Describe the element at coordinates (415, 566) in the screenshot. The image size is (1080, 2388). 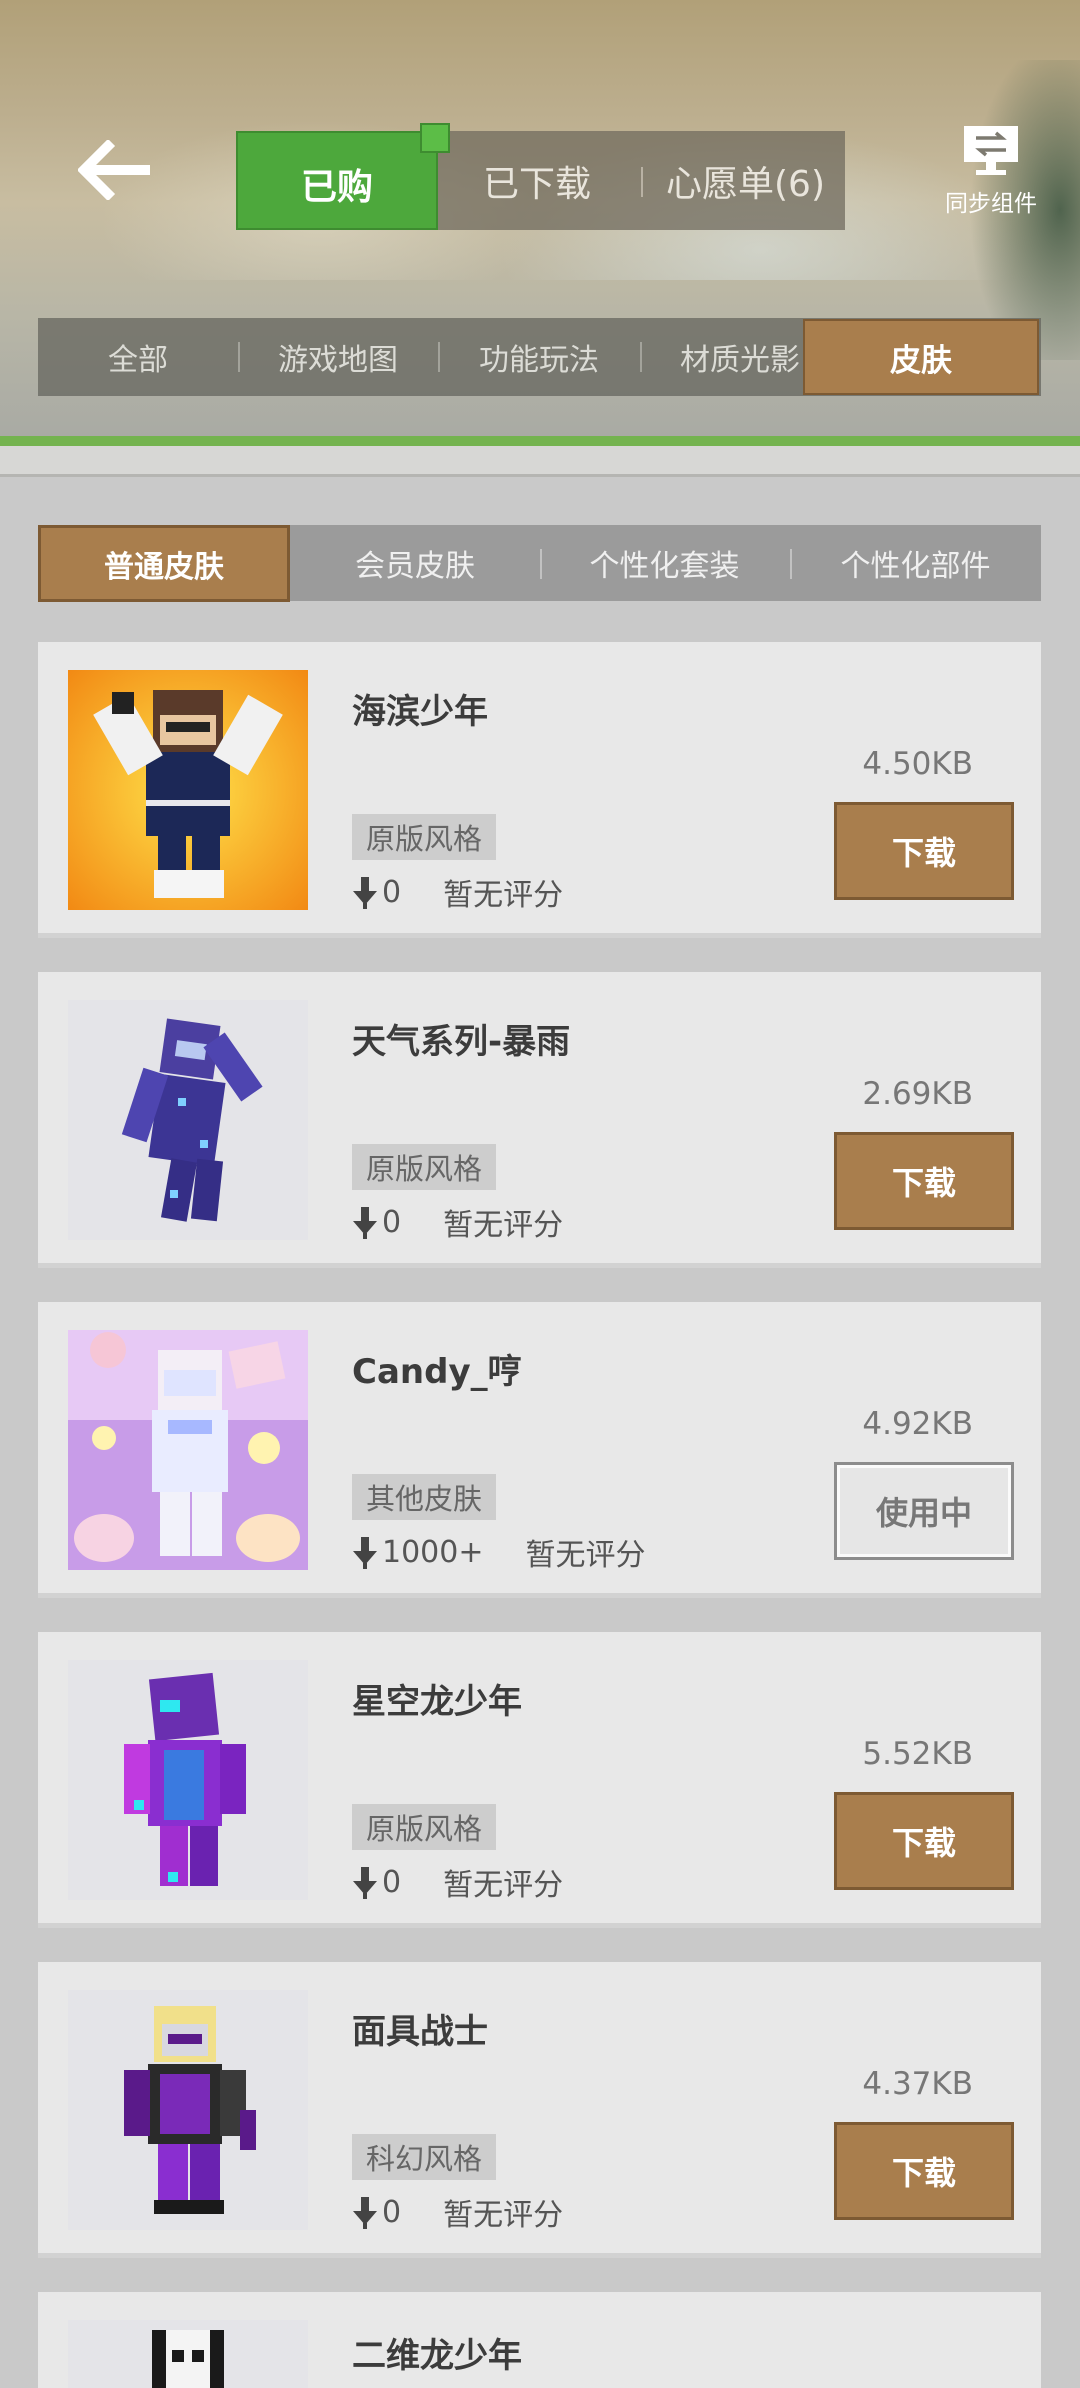
I see `subcategory-label: 会员皮肤` at that location.